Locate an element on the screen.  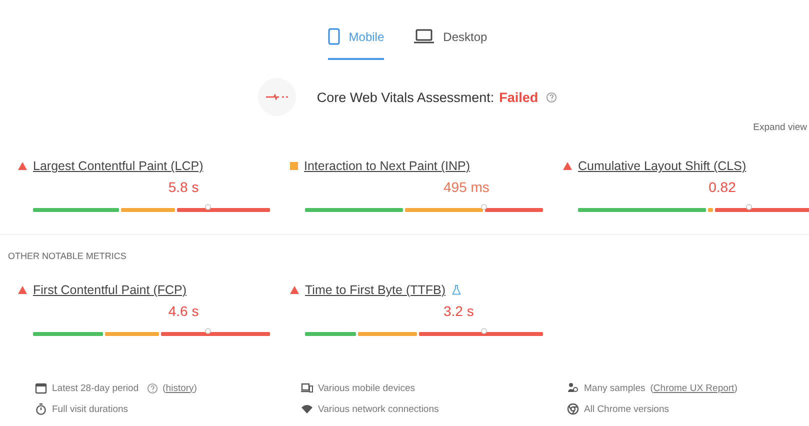
laptop-icon is located at coordinates (424, 36).